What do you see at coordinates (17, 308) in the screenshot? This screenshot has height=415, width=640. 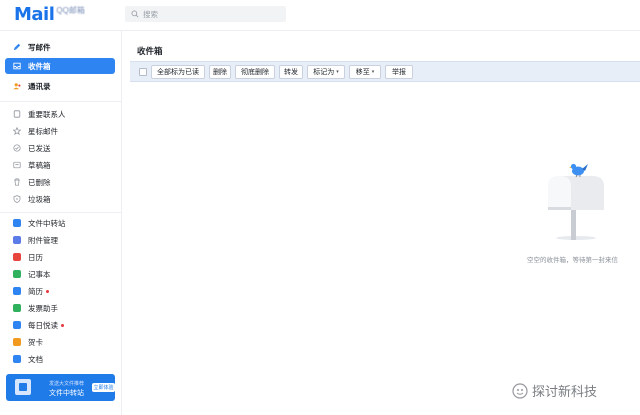 I see `invoice-icon` at bounding box center [17, 308].